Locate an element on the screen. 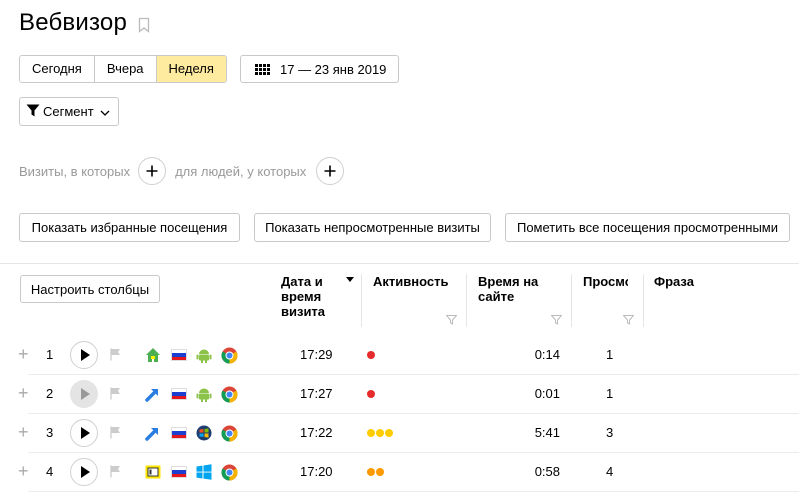  show-unviewed-button: Показать непросмотренные визиты is located at coordinates (372, 227).